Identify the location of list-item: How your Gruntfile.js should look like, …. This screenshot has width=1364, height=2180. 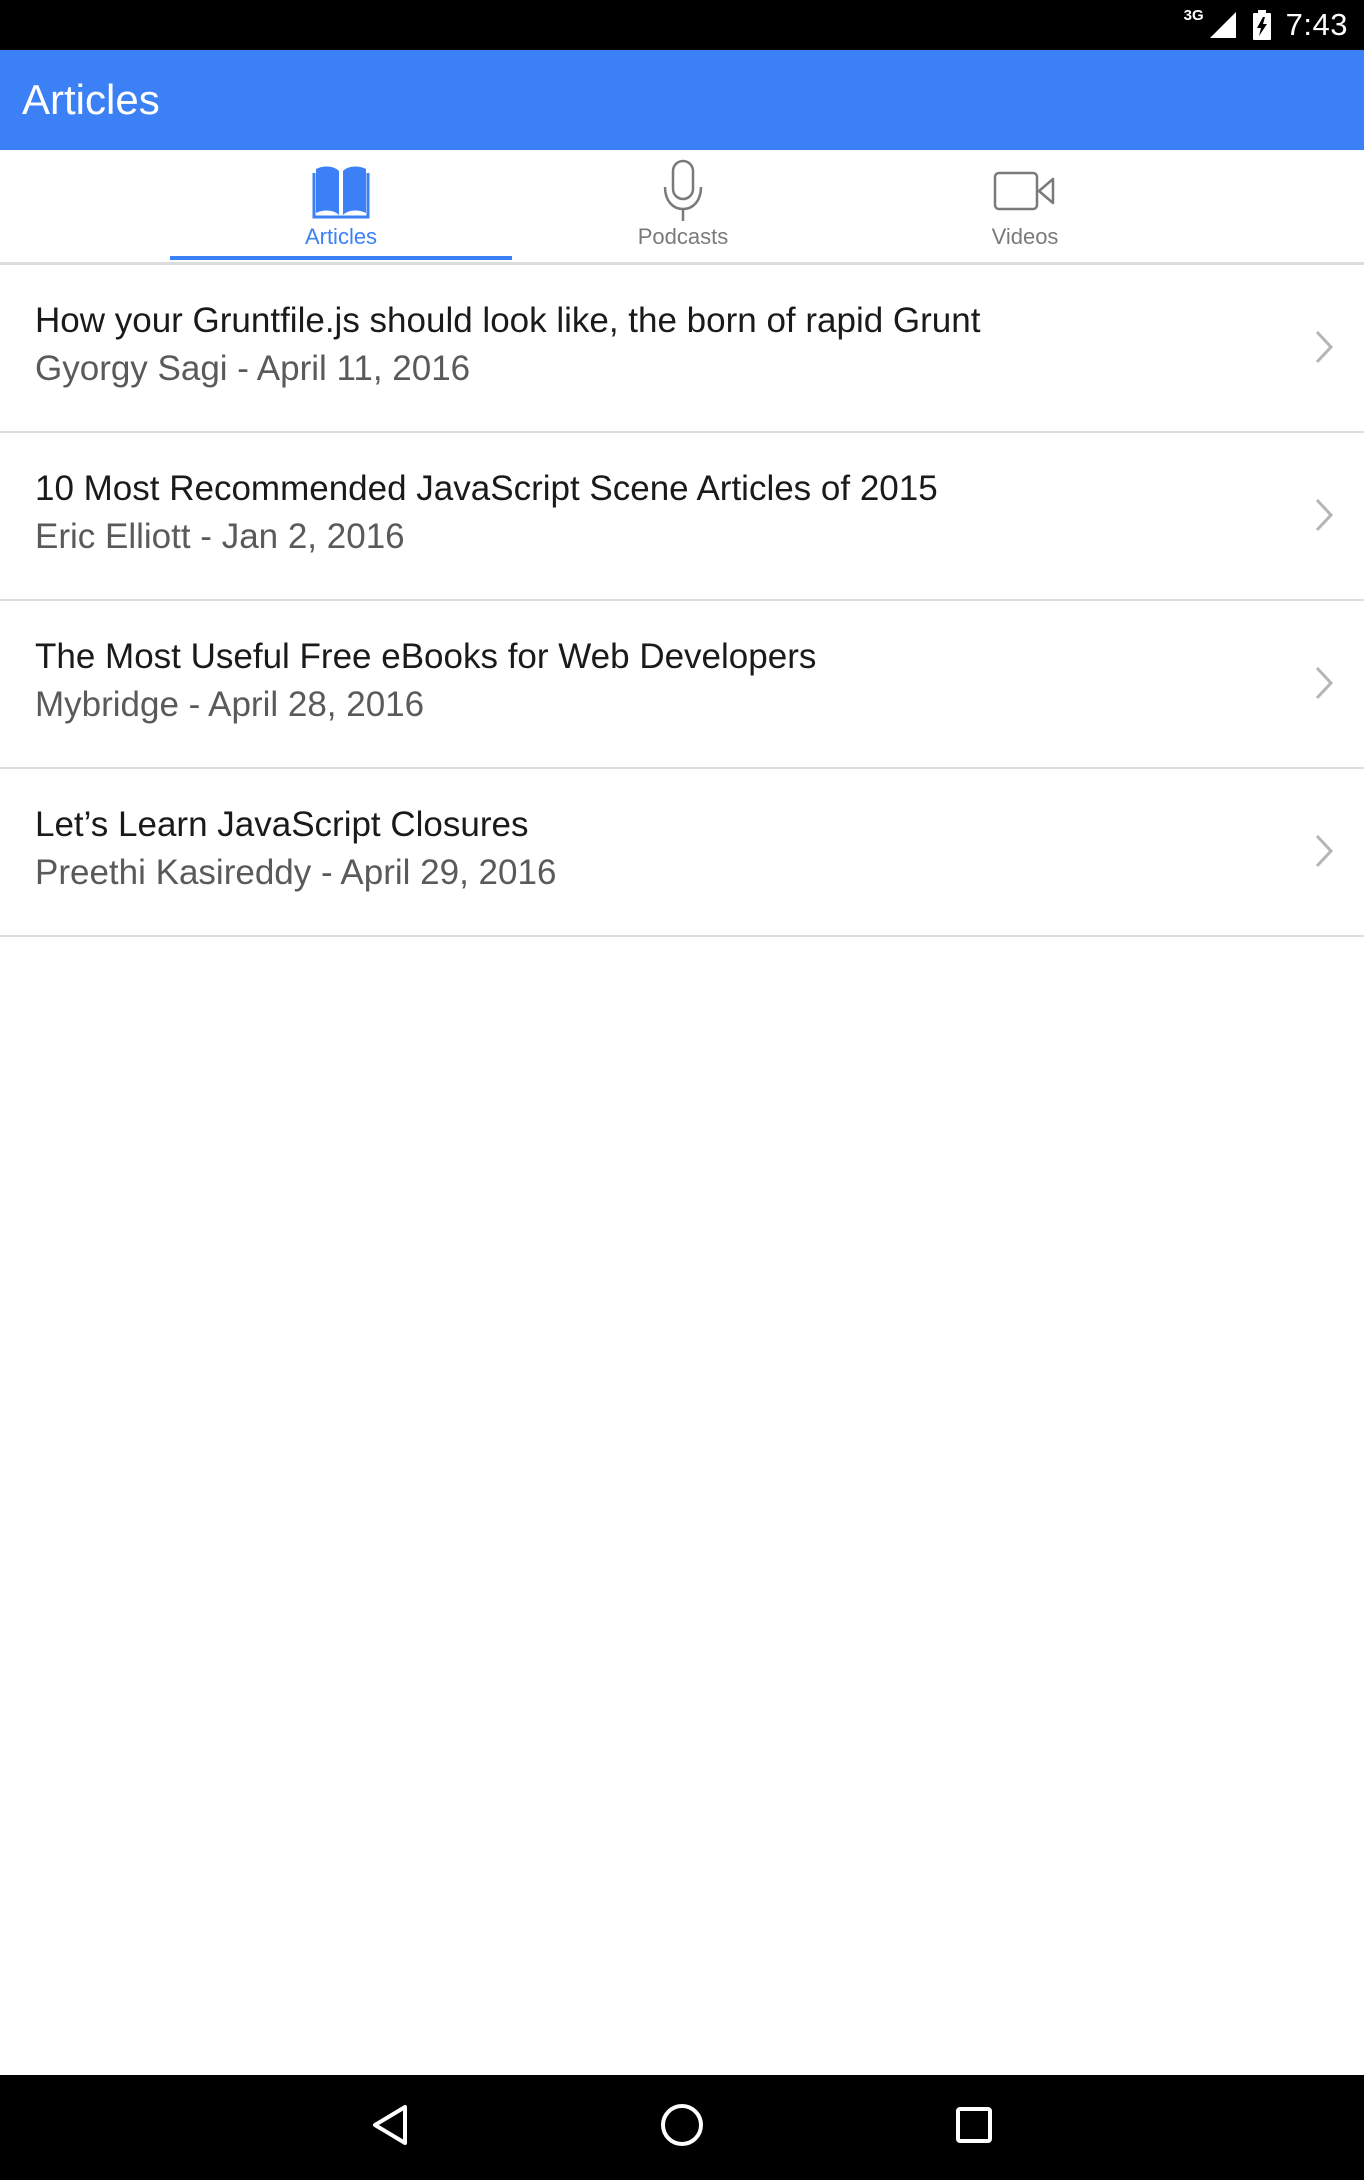
(682, 349).